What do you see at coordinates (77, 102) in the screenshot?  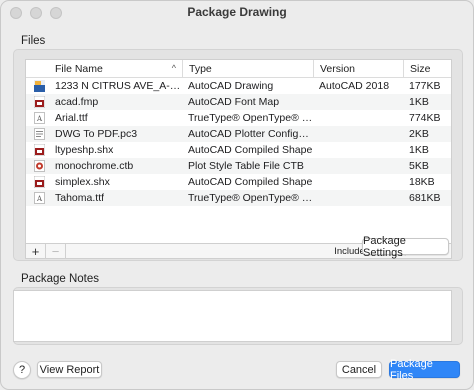 I see `file-name: acad.fmp` at bounding box center [77, 102].